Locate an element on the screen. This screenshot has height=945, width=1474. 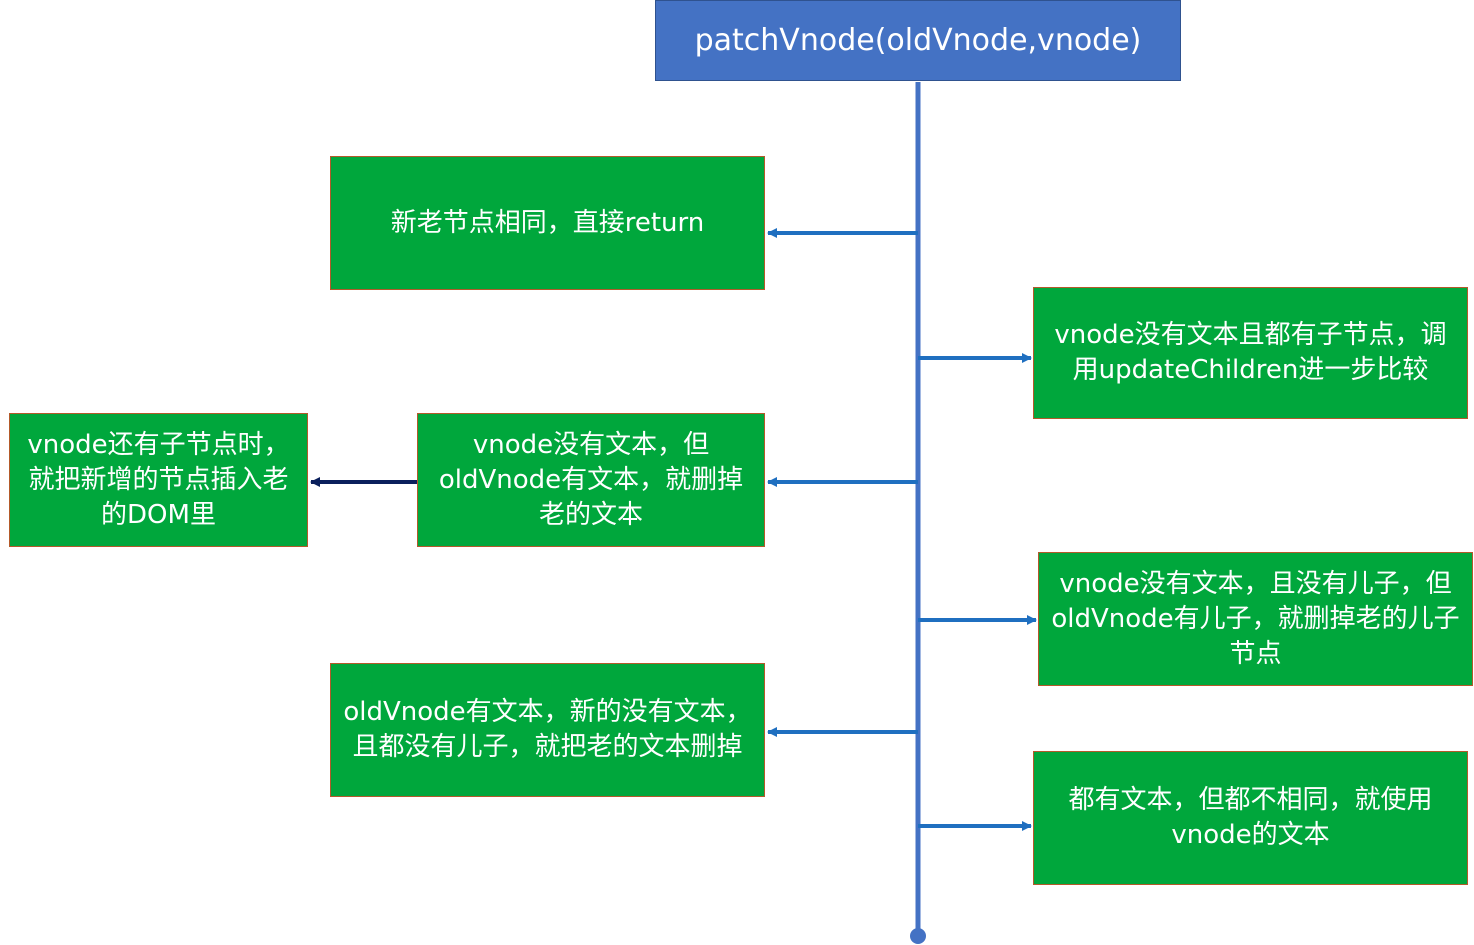
node-use-vnode-text: 都有文本，但都不相同，就使用vnode的文本 is located at coordinates (1250, 818).